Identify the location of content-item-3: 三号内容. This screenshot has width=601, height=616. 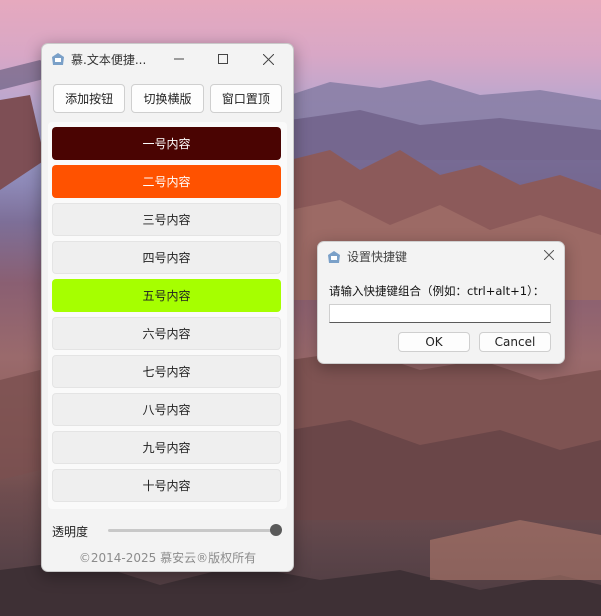
(166, 219).